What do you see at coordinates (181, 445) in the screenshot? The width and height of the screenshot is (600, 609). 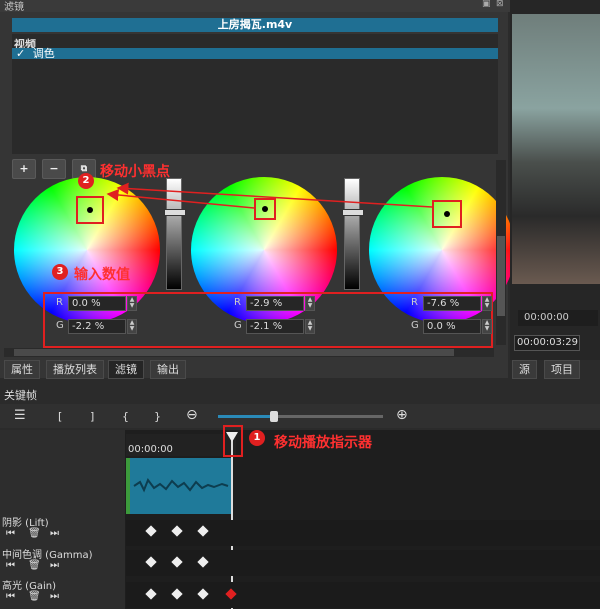 I see `timeline-ruler: 00:00:00` at bounding box center [181, 445].